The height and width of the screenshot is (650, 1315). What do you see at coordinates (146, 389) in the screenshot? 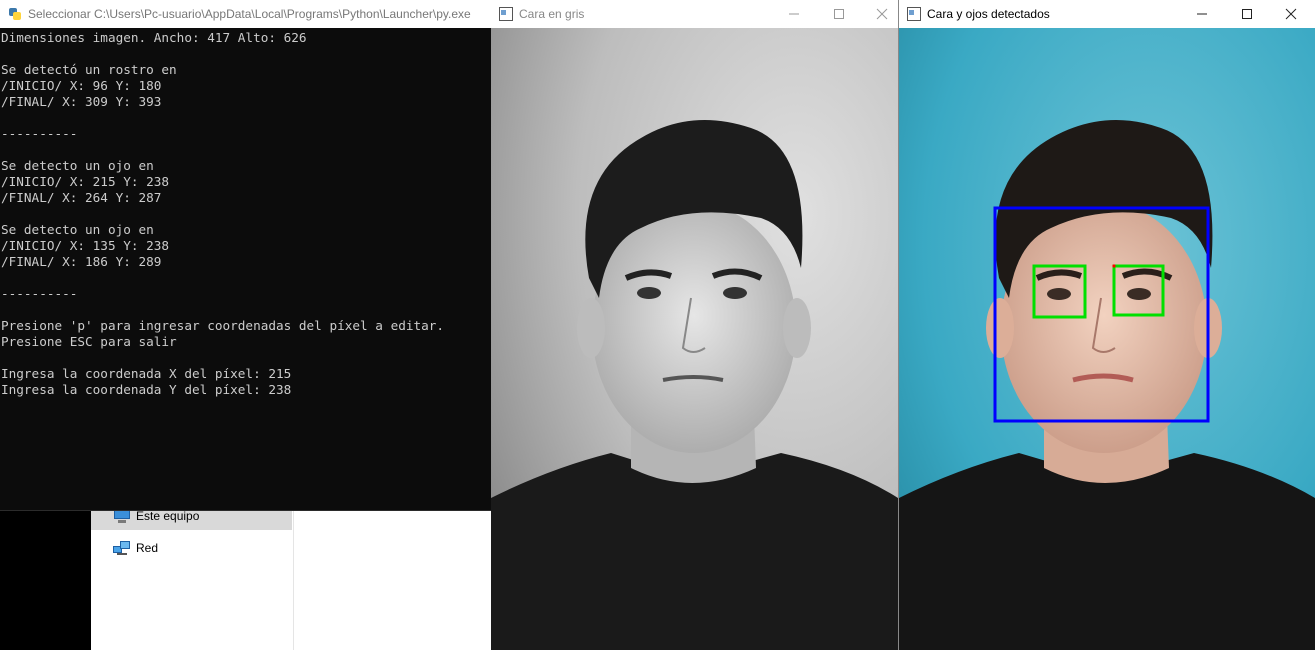
I see `console-line: Ingresa la coordenada Y del píxel: 238` at bounding box center [146, 389].